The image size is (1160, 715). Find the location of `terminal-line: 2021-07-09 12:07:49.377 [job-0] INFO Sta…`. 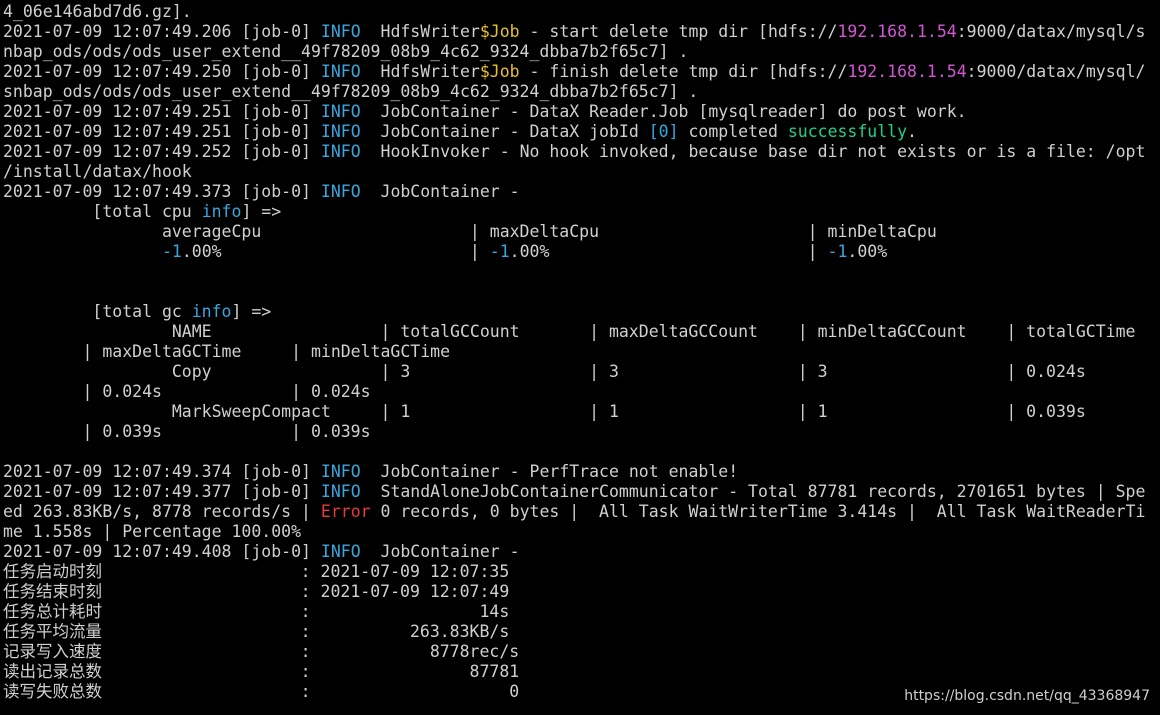

terminal-line: 2021-07-09 12:07:49.377 [job-0] INFO Sta… is located at coordinates (580, 492).